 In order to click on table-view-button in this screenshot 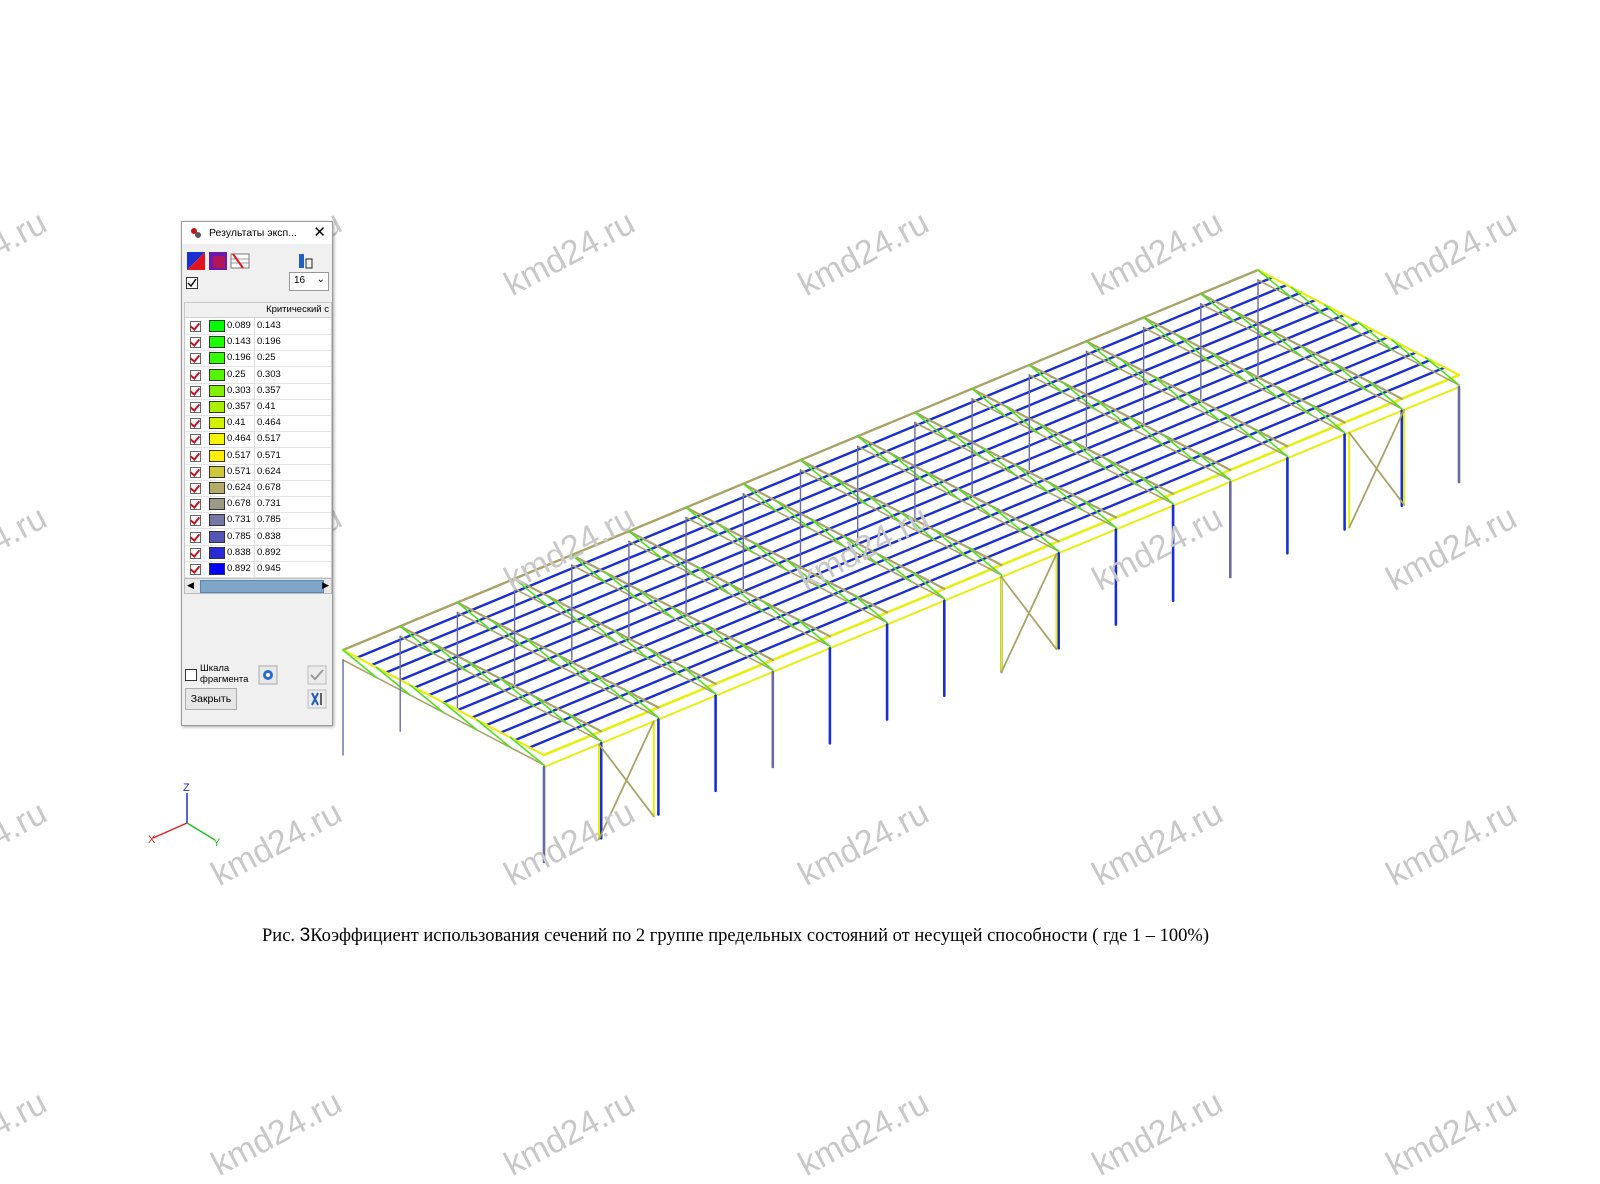, I will do `click(240, 261)`.